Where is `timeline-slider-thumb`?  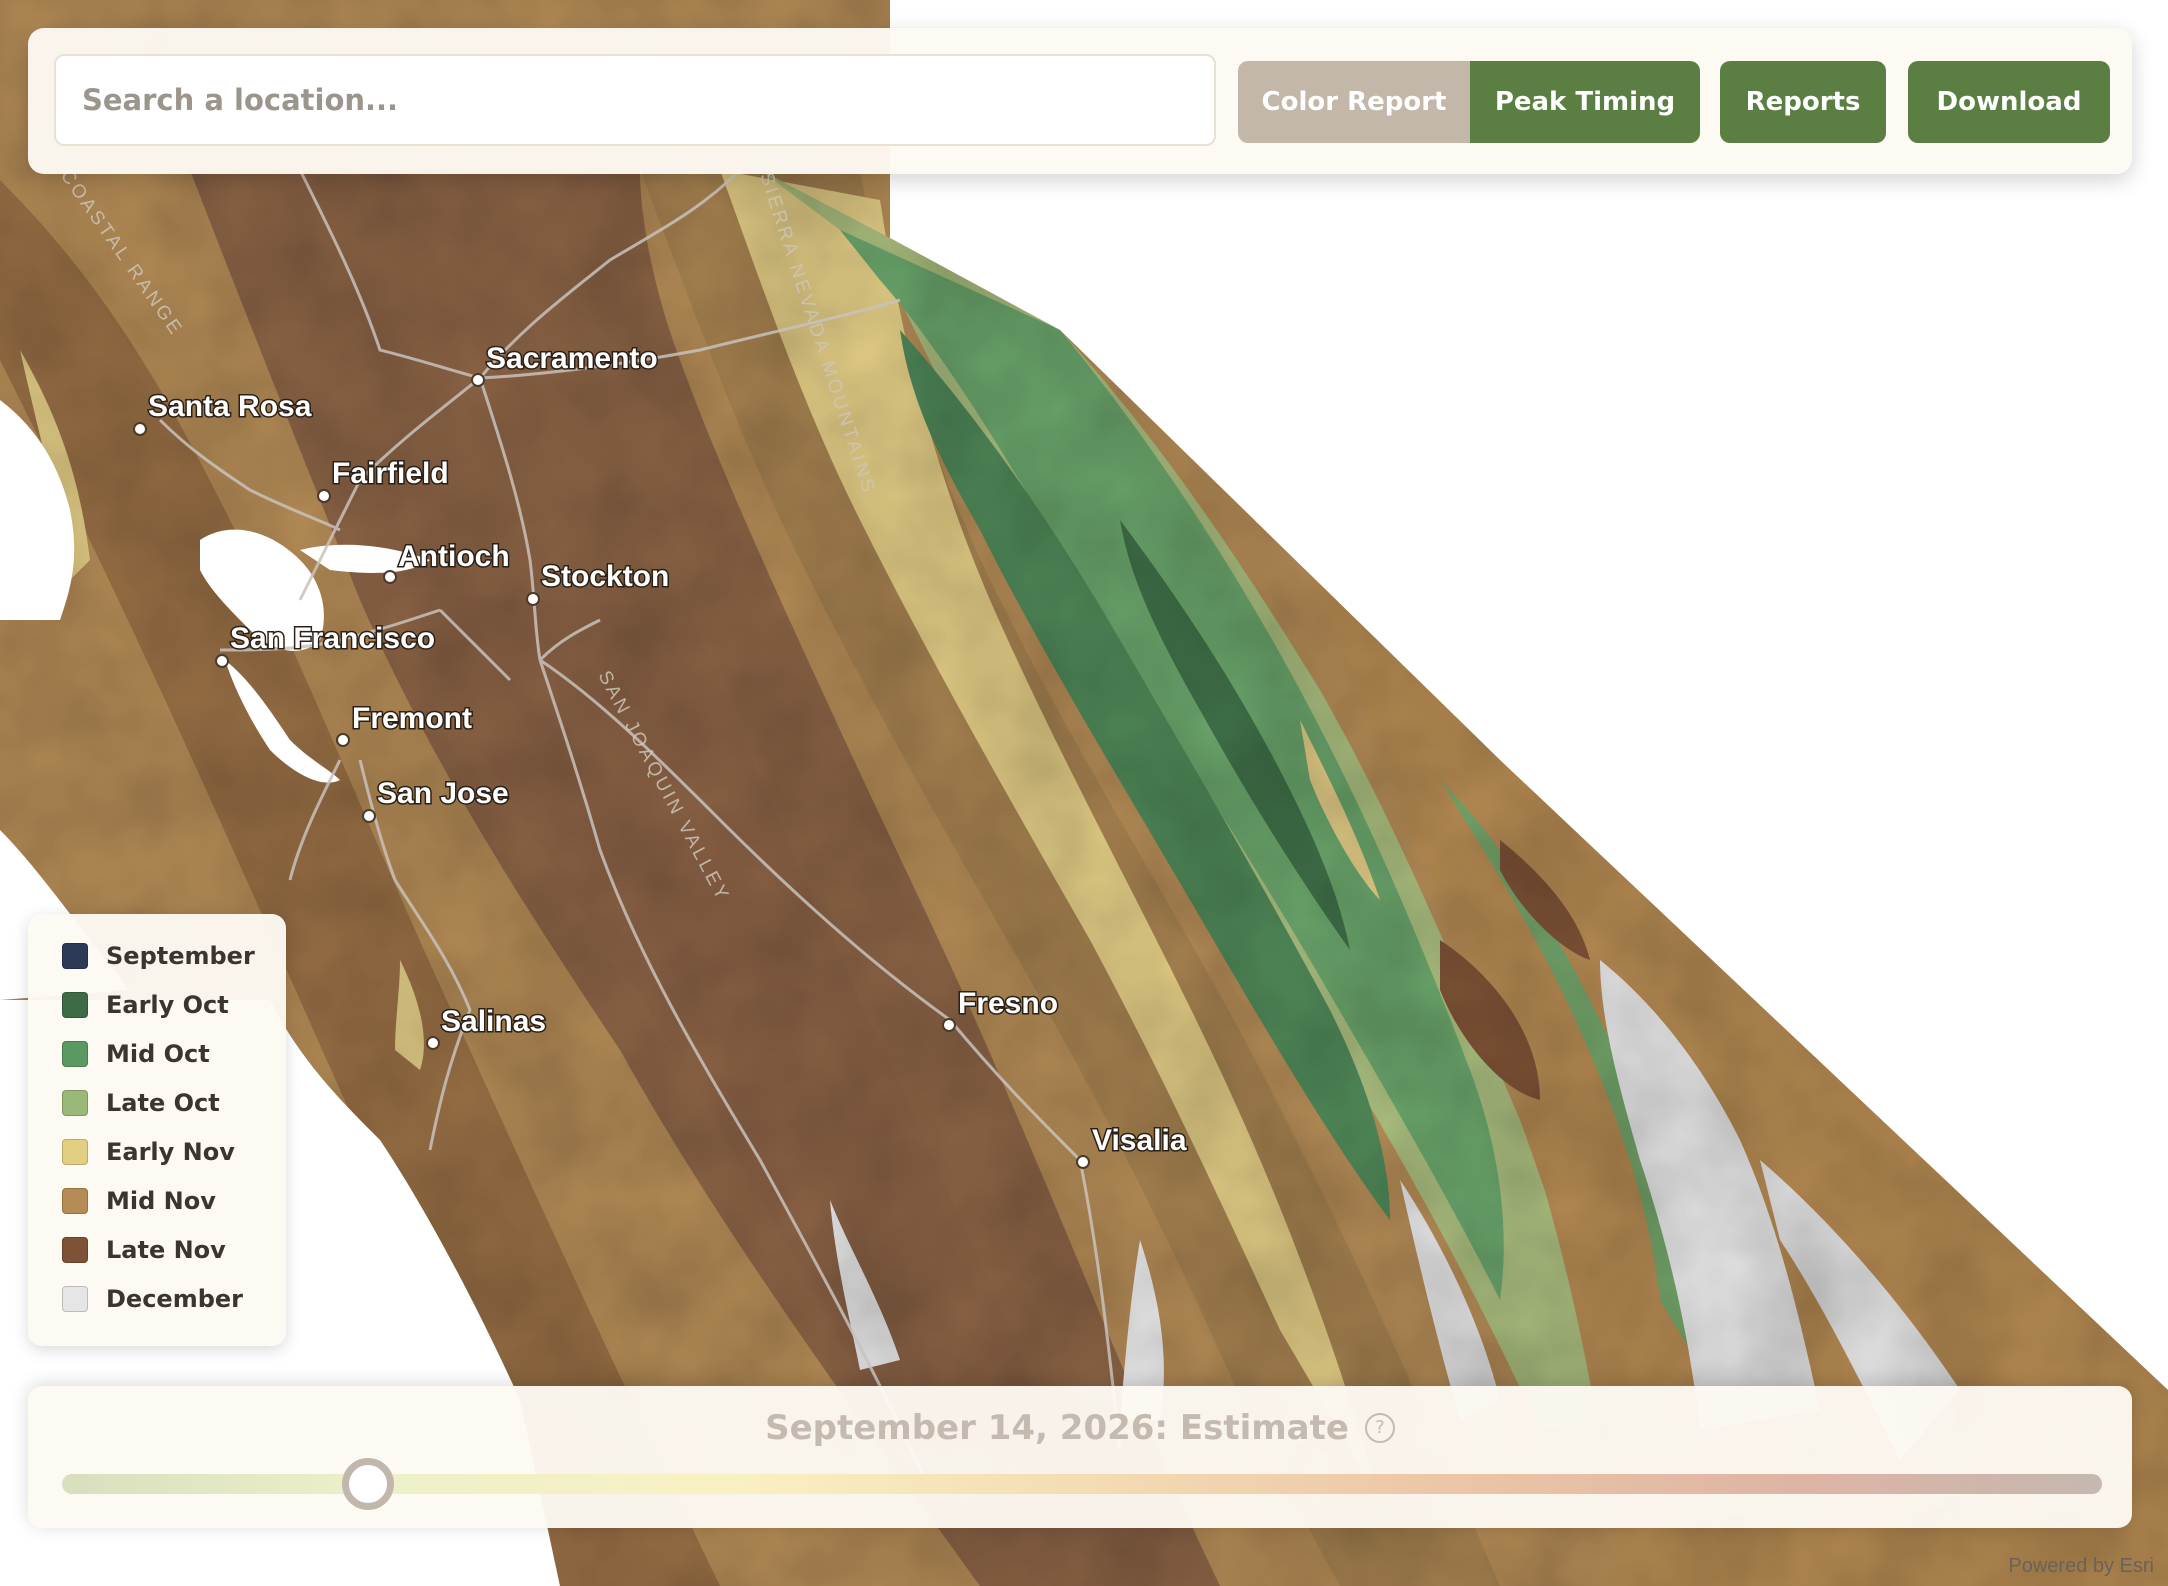
timeline-slider-thumb is located at coordinates (368, 1484).